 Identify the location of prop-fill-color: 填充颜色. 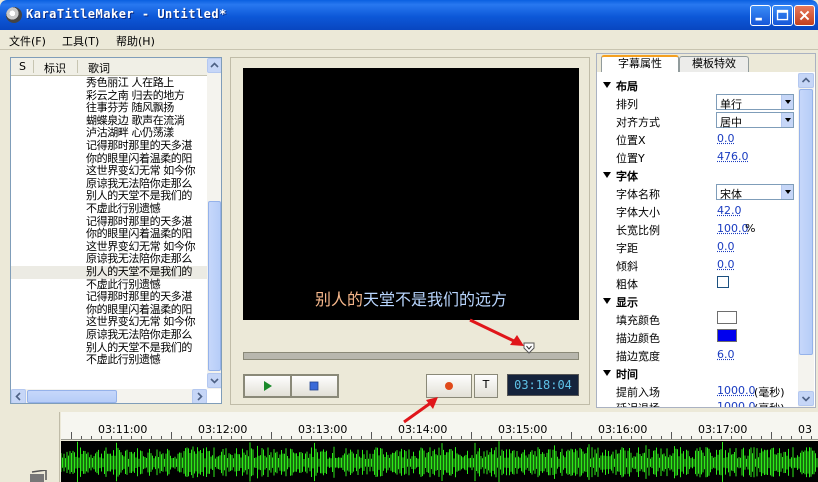
(697, 319).